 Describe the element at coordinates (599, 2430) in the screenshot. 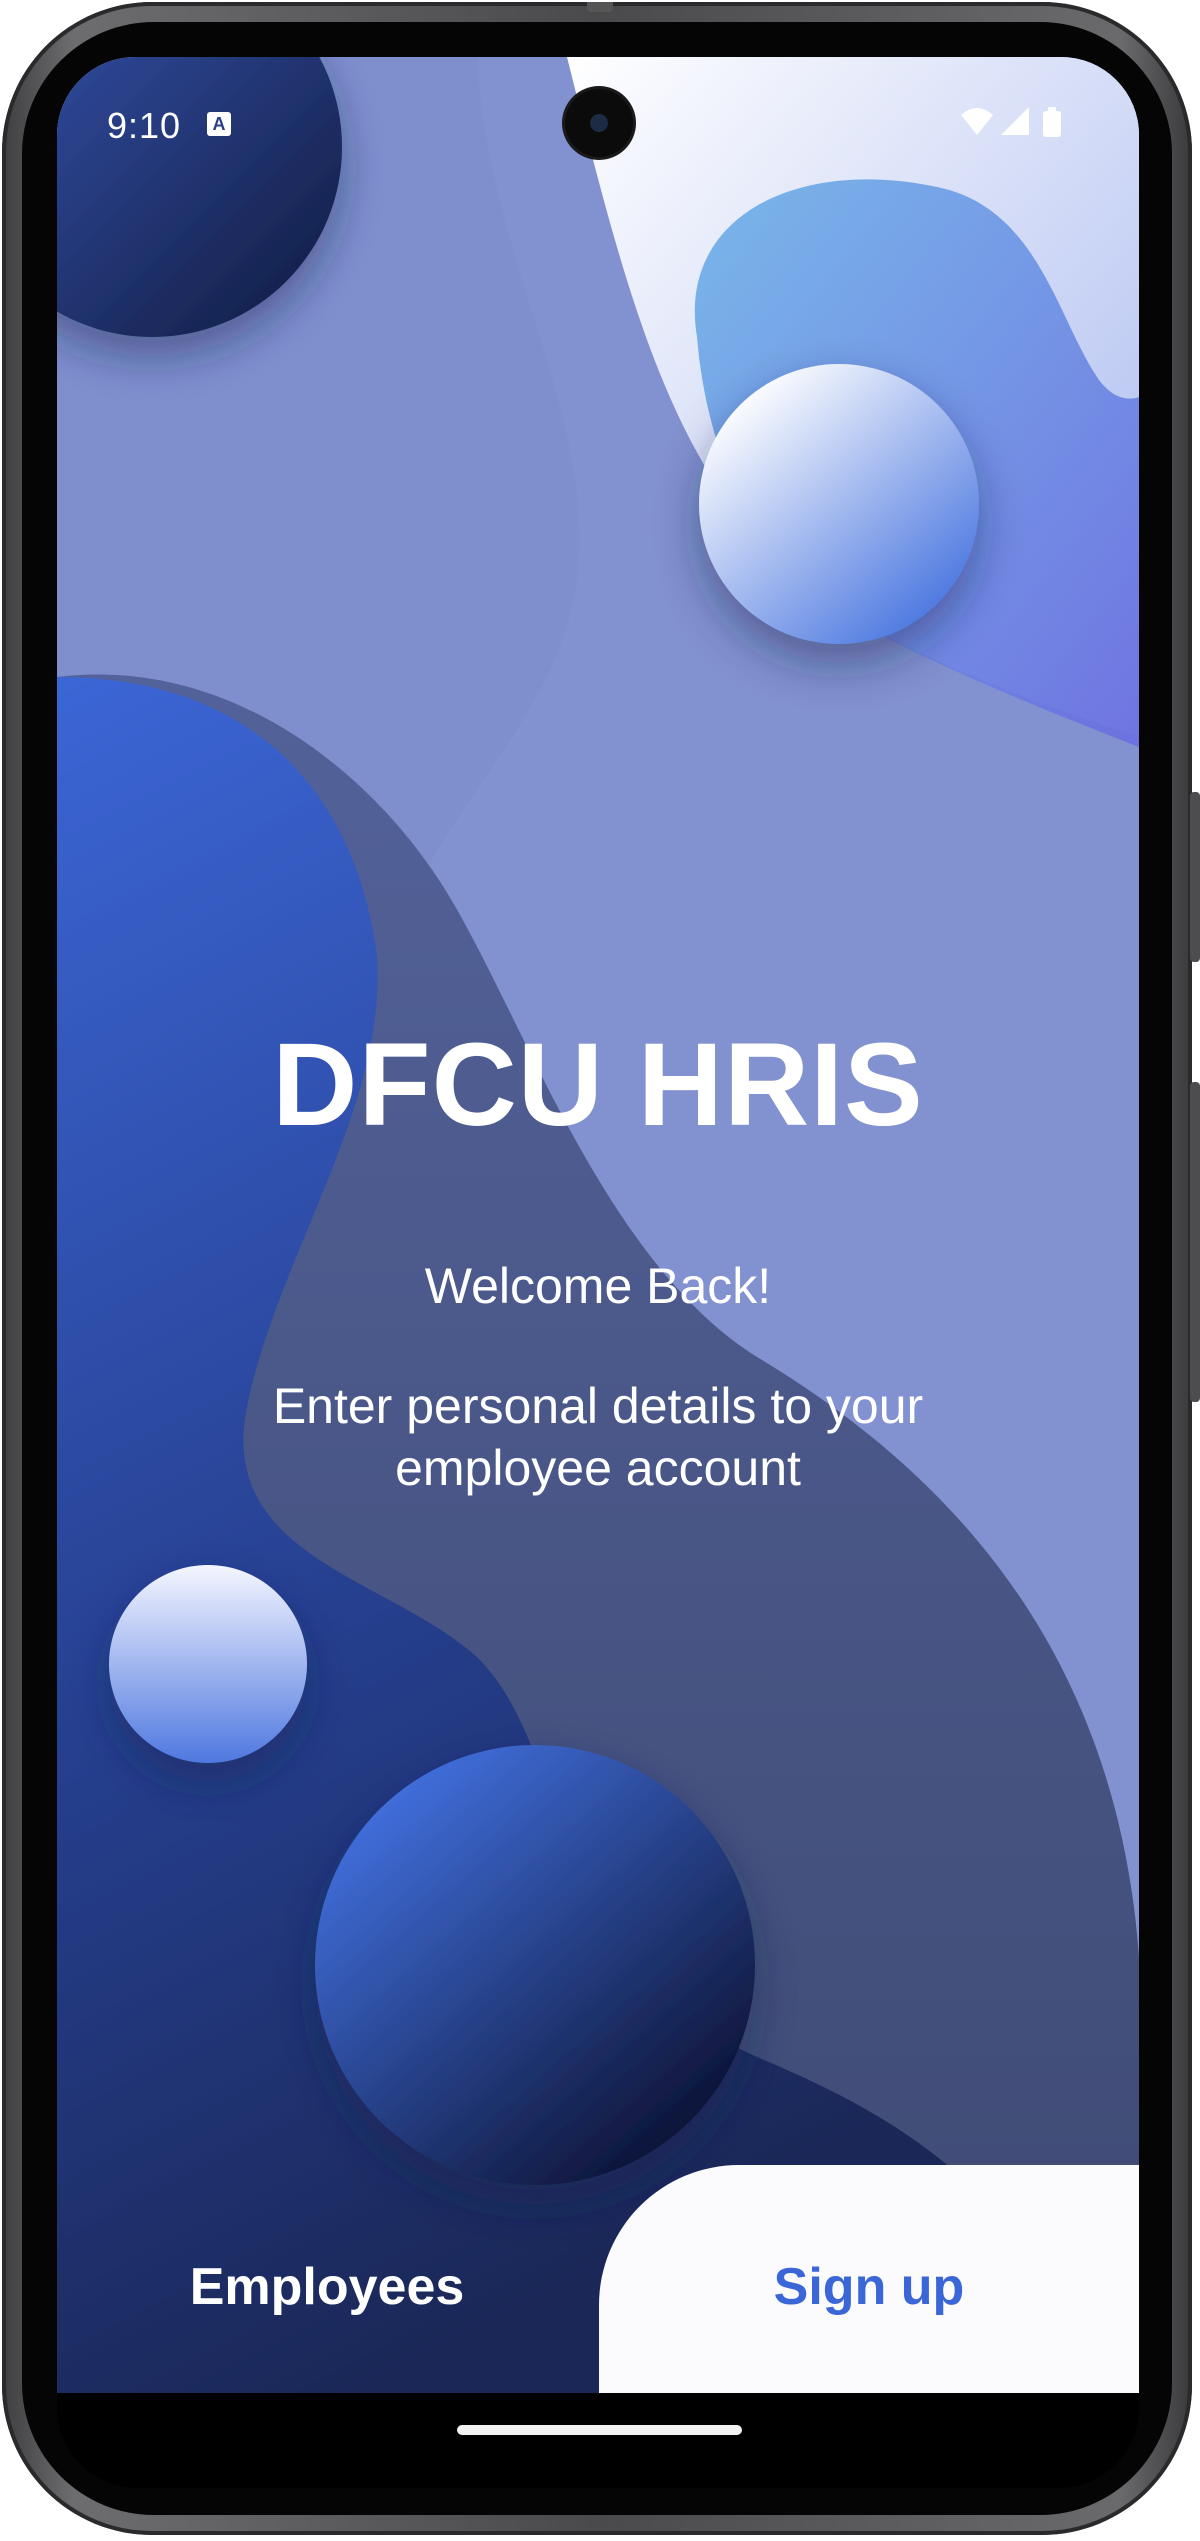

I see `home-indicator` at that location.